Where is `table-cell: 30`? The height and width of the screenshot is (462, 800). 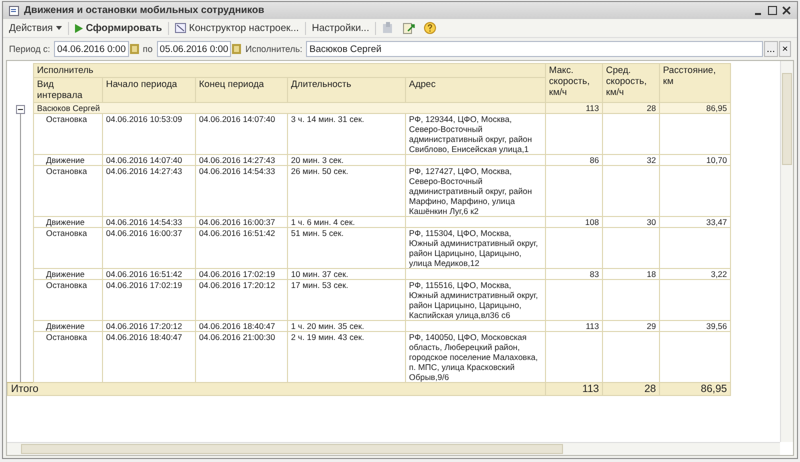
table-cell: 30 is located at coordinates (651, 222).